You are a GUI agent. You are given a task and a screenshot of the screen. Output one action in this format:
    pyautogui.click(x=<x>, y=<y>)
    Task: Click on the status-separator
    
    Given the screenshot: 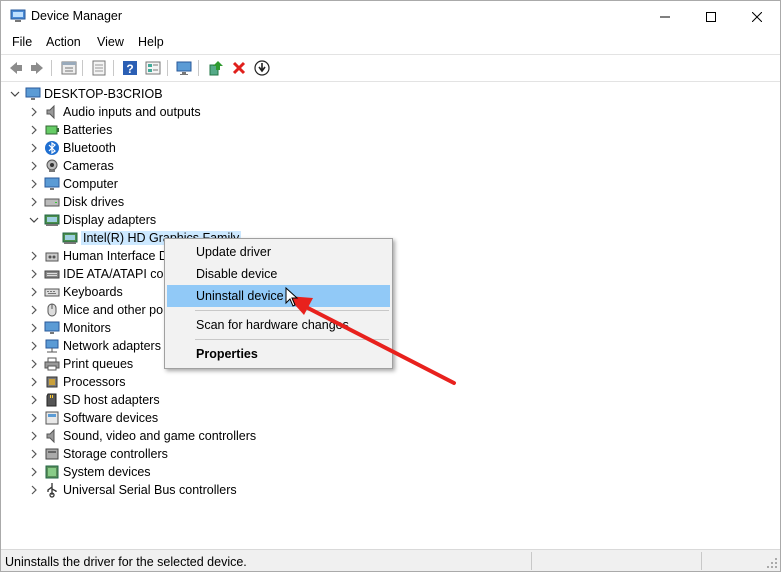 What is the action you would take?
    pyautogui.click(x=531, y=561)
    